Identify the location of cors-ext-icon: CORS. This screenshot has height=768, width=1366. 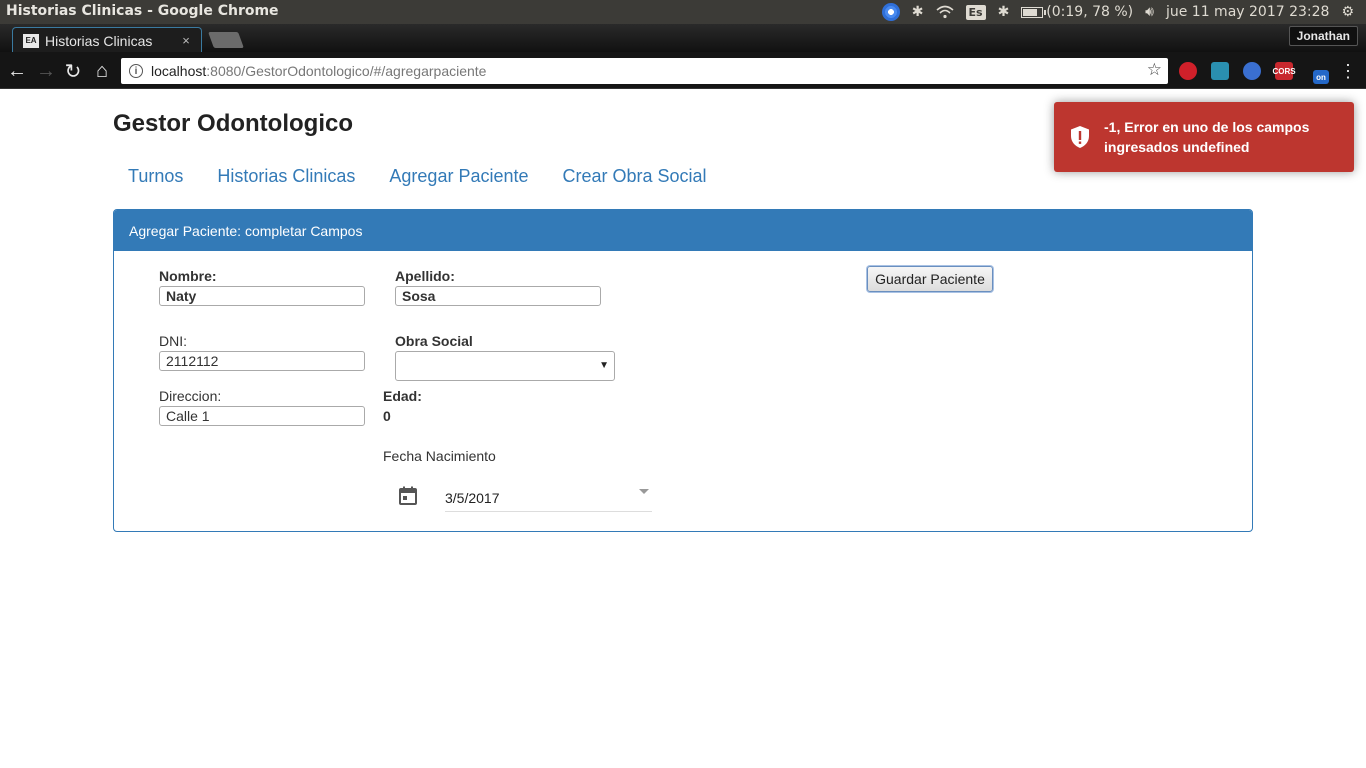
(1284, 71).